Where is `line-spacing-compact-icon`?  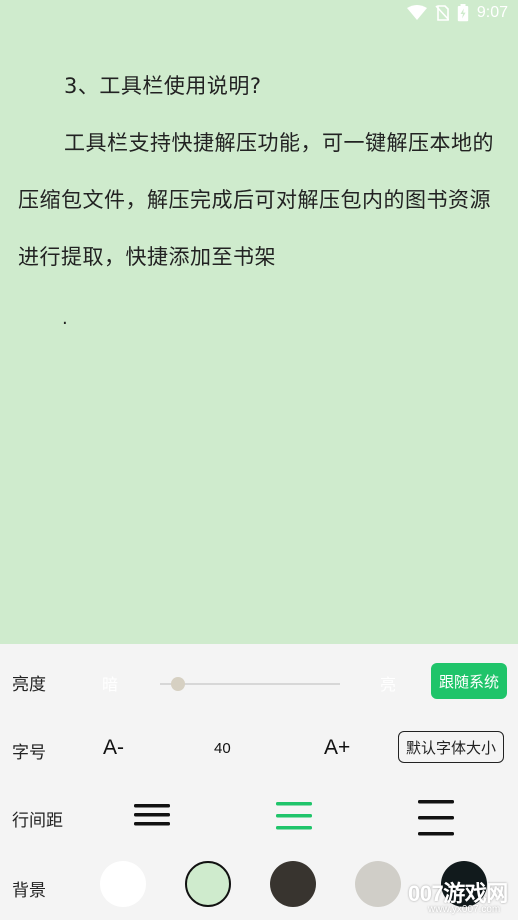 line-spacing-compact-icon is located at coordinates (152, 815).